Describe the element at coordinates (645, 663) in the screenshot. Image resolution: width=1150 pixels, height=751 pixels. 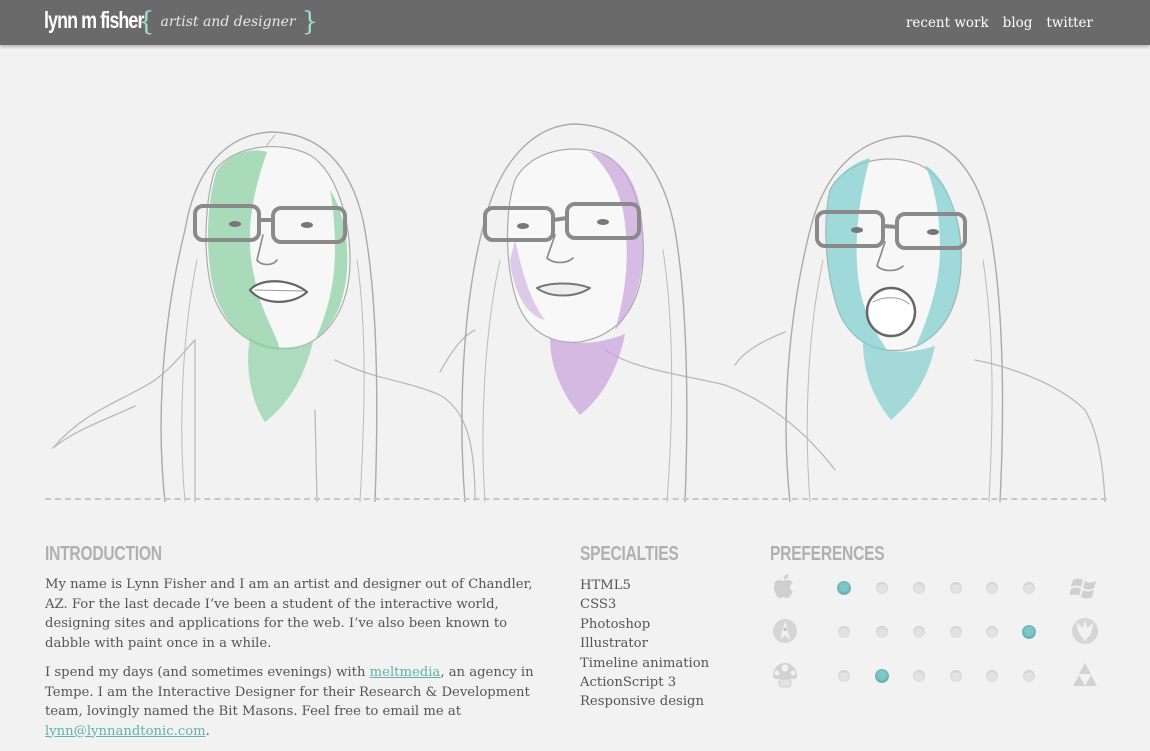
I see `specialty-item: Timeline animation` at that location.